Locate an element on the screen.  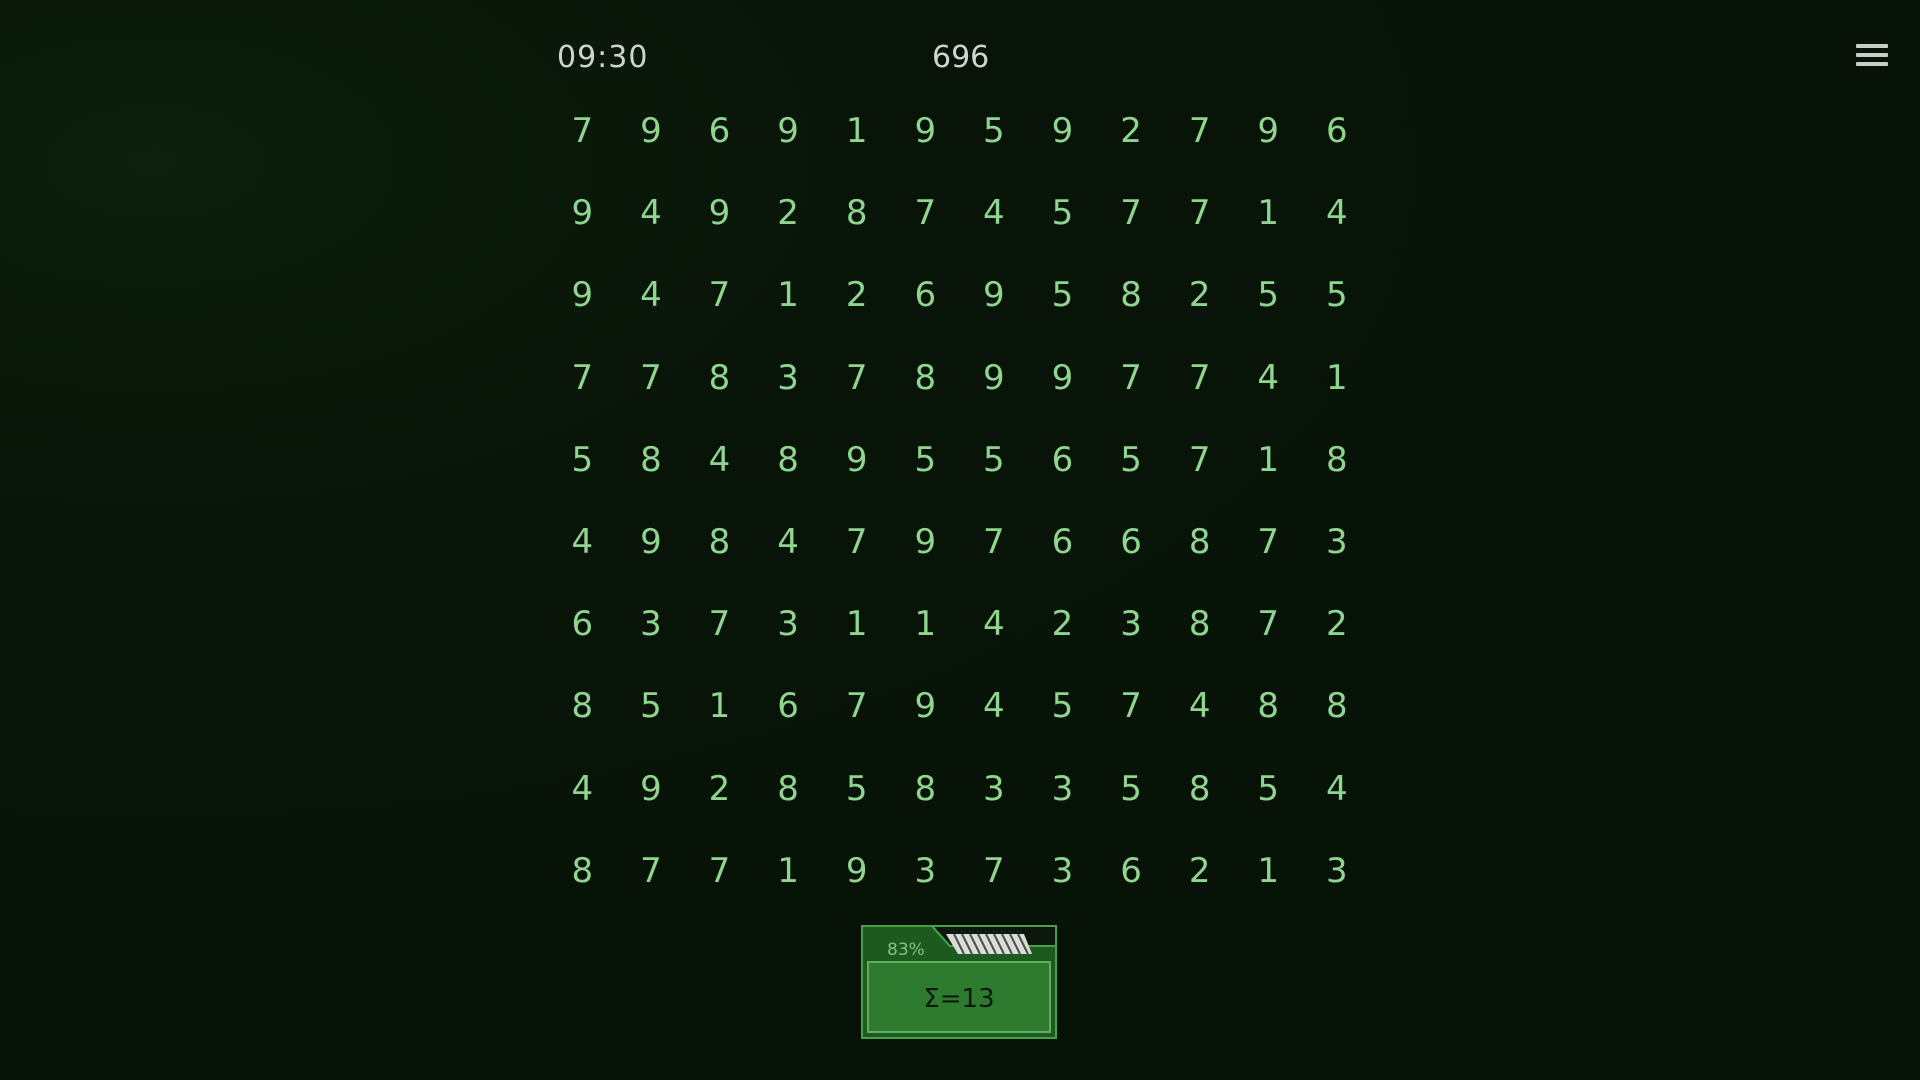
hamburger-menu-icon is located at coordinates (1872, 58).